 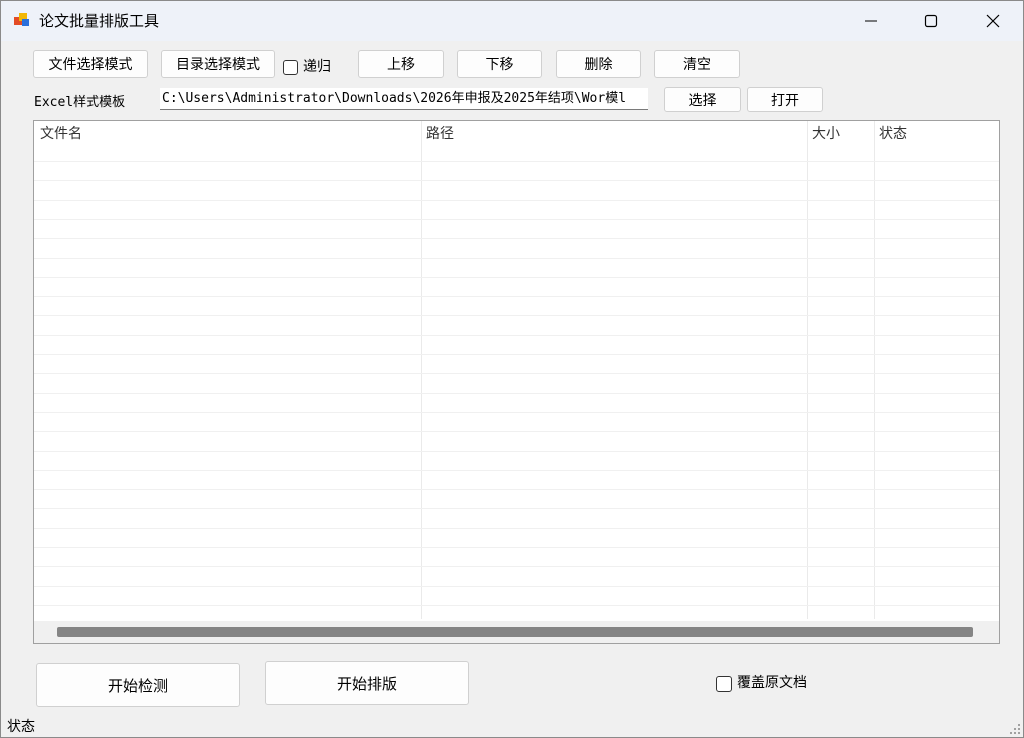 What do you see at coordinates (99, 21) in the screenshot?
I see `window-title: 论文批量排版工具` at bounding box center [99, 21].